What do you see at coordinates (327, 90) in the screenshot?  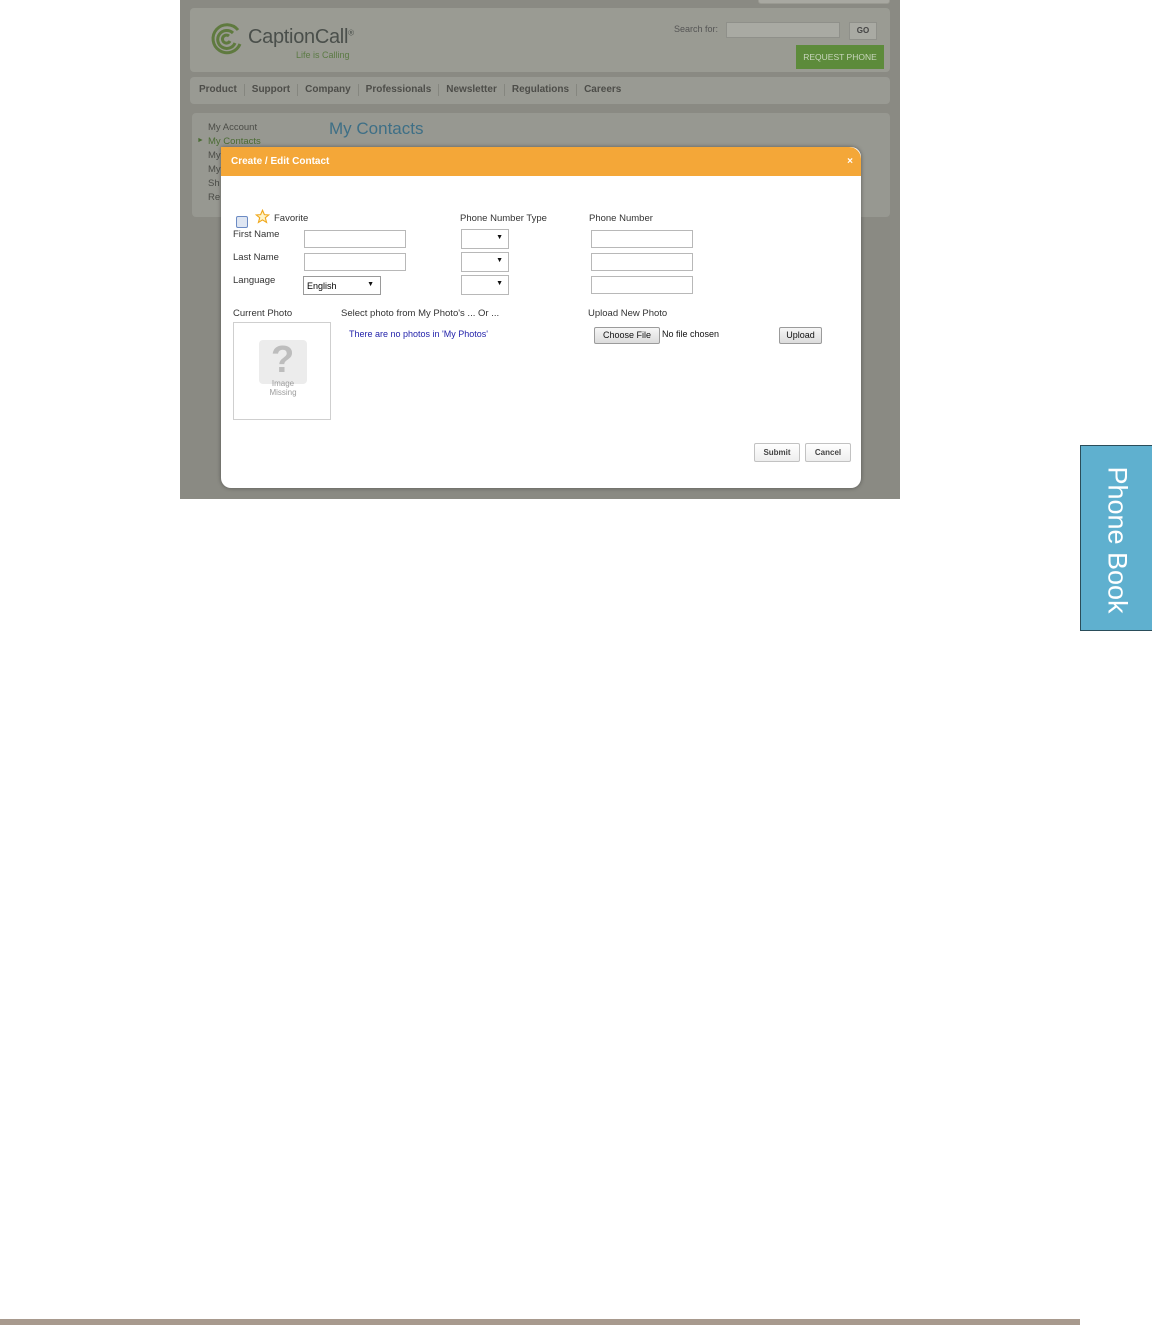 I see `nav-item-company: Company` at bounding box center [327, 90].